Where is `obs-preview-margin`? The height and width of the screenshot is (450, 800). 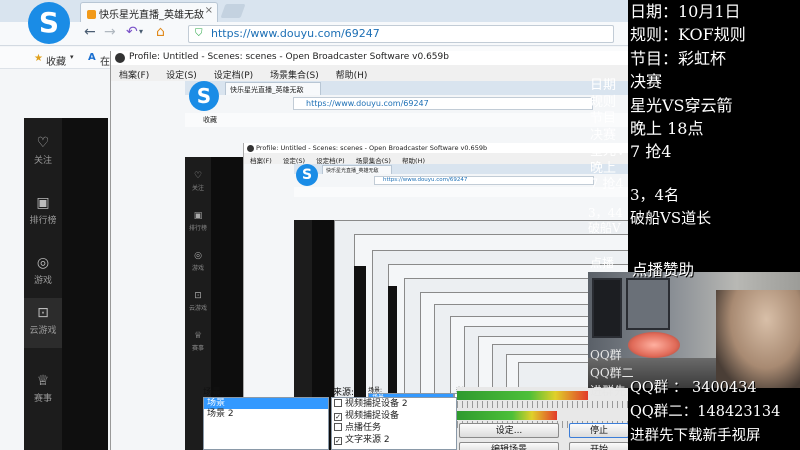 obs-preview-margin is located at coordinates (148, 265).